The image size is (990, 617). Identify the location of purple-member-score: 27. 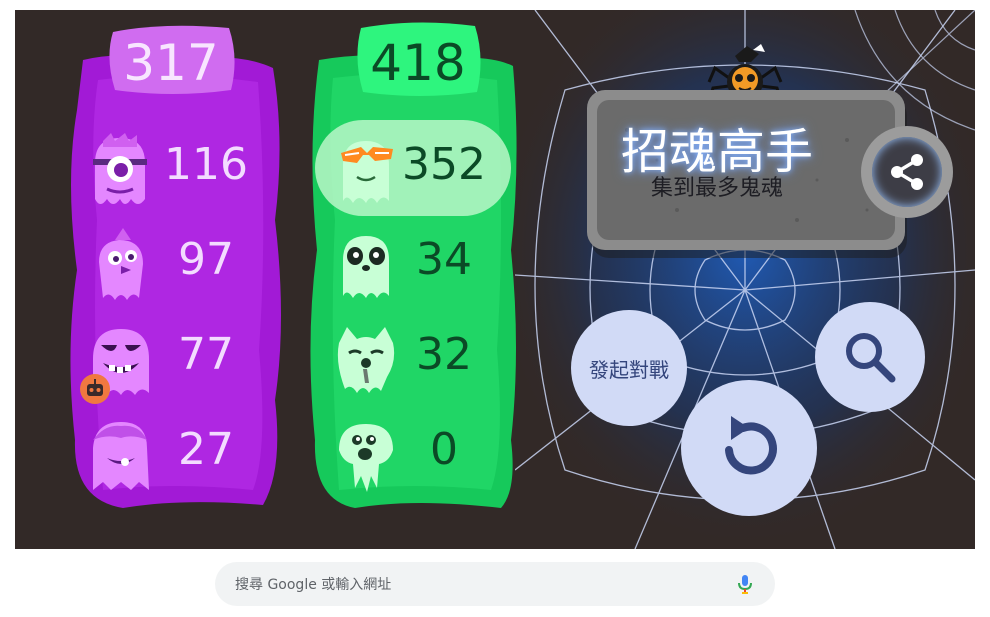
(206, 449).